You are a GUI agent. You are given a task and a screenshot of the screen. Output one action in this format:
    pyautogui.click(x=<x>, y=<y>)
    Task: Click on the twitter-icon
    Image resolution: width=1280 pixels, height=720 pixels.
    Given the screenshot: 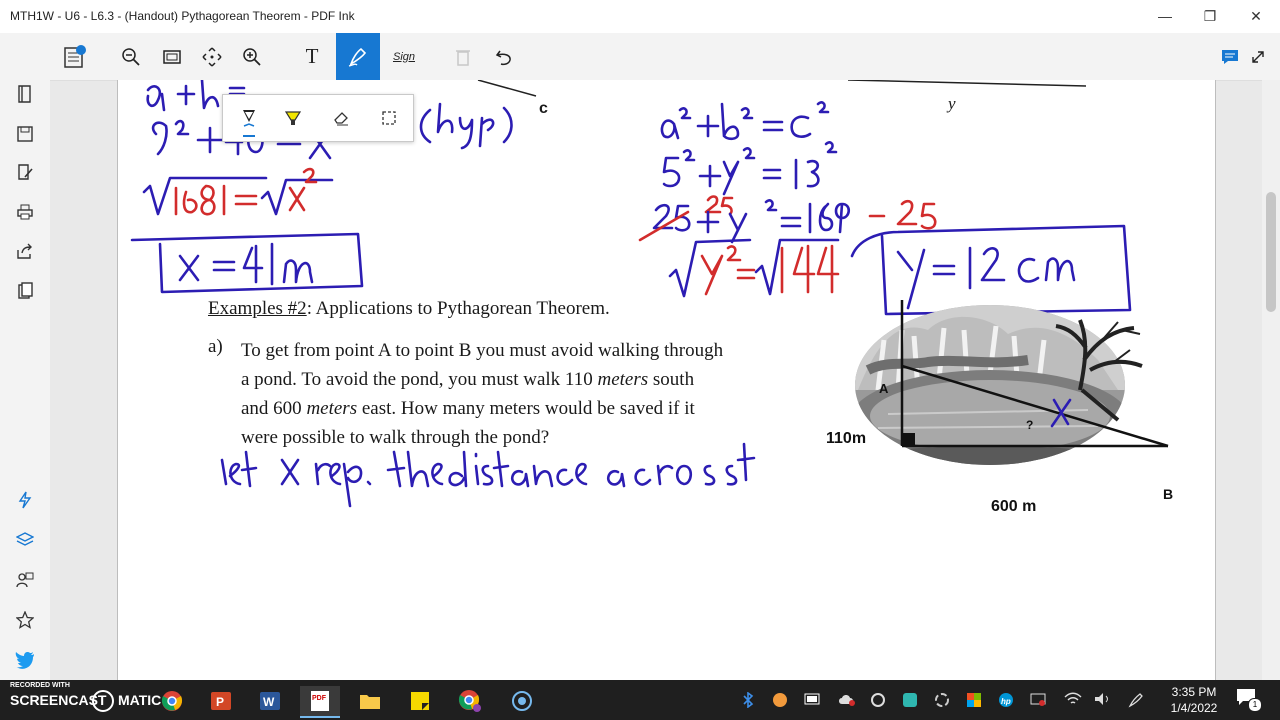 What is the action you would take?
    pyautogui.click(x=25, y=660)
    